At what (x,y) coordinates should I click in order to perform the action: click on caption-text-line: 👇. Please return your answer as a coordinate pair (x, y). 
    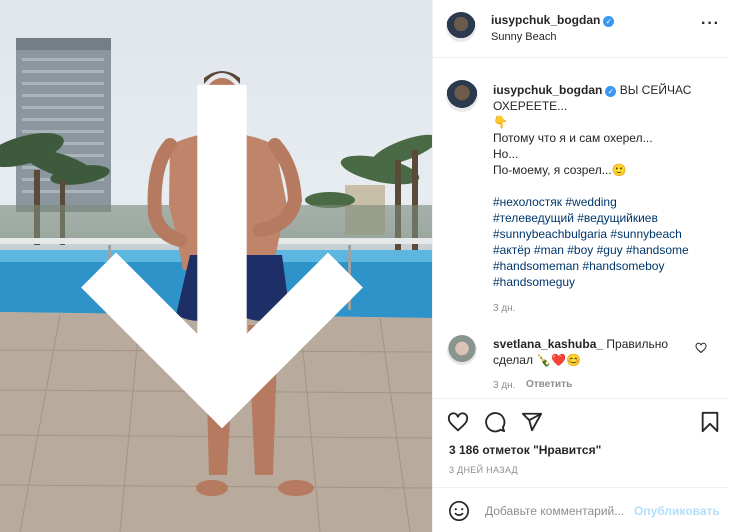
    Looking at the image, I should click on (500, 122).